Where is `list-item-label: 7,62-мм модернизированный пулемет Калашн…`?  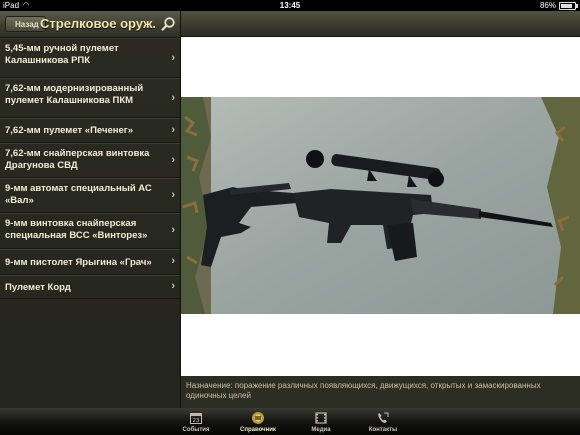 list-item-label: 7,62-мм модернизированный пулемет Калашн… is located at coordinates (74, 94).